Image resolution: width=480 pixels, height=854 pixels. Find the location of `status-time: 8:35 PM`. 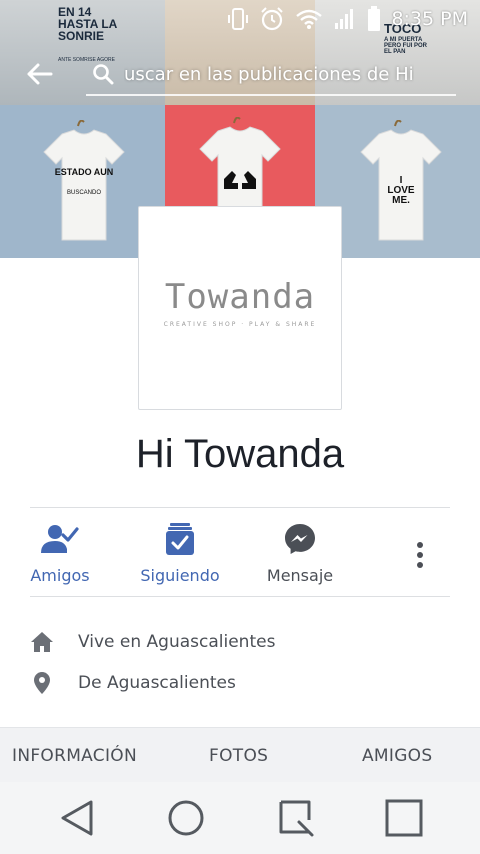

status-time: 8:35 PM is located at coordinates (429, 19).